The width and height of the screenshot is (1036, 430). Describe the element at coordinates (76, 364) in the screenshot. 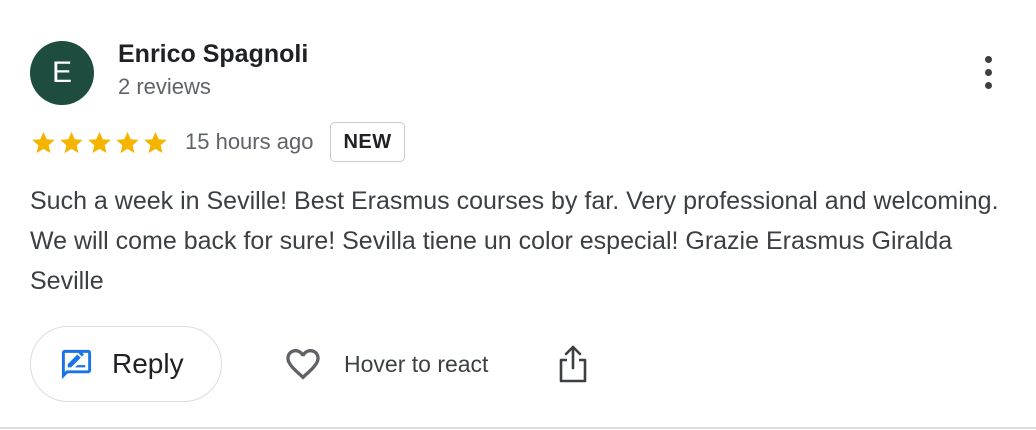

I see `reply-edit-icon` at that location.